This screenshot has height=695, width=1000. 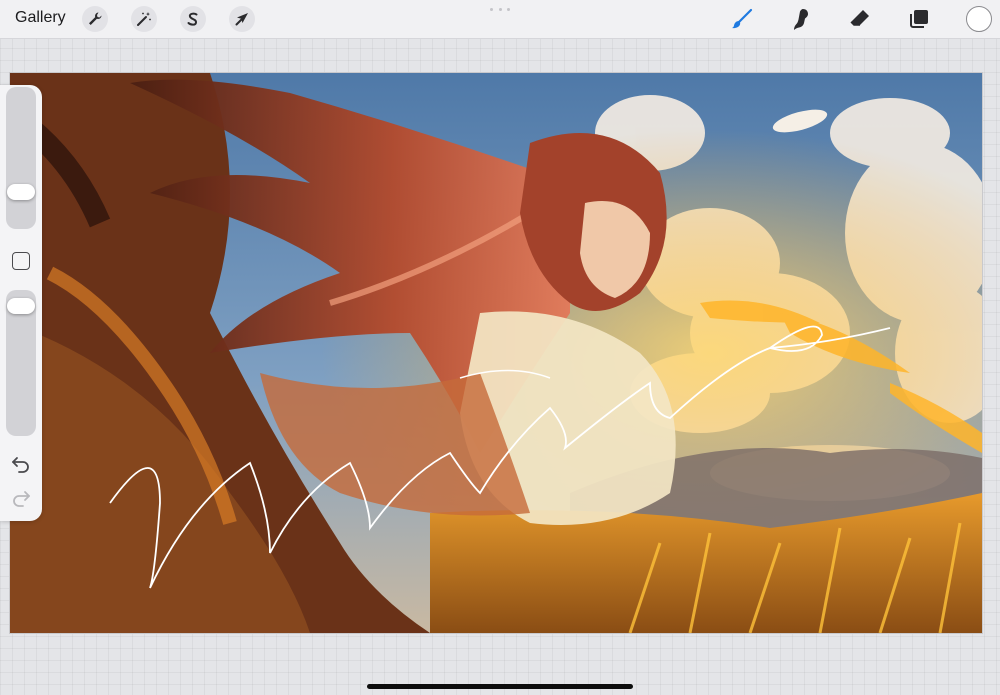 What do you see at coordinates (500, 686) in the screenshot?
I see `home-indicator` at bounding box center [500, 686].